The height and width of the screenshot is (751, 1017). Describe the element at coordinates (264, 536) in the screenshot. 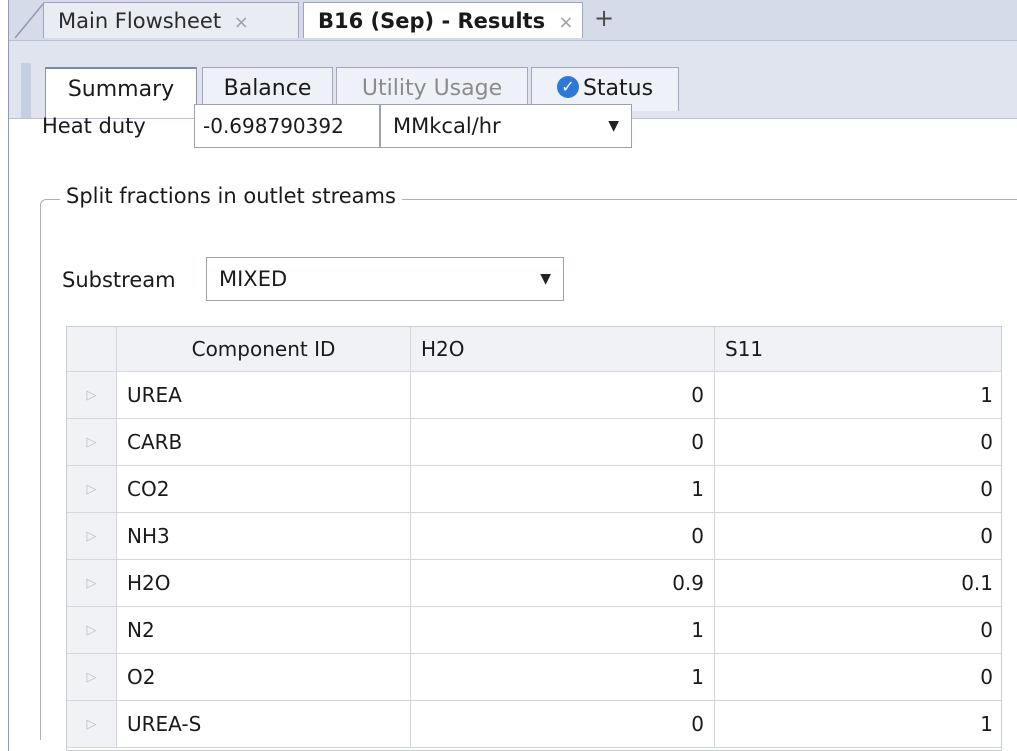

I see `component-id-cell: NH3` at that location.